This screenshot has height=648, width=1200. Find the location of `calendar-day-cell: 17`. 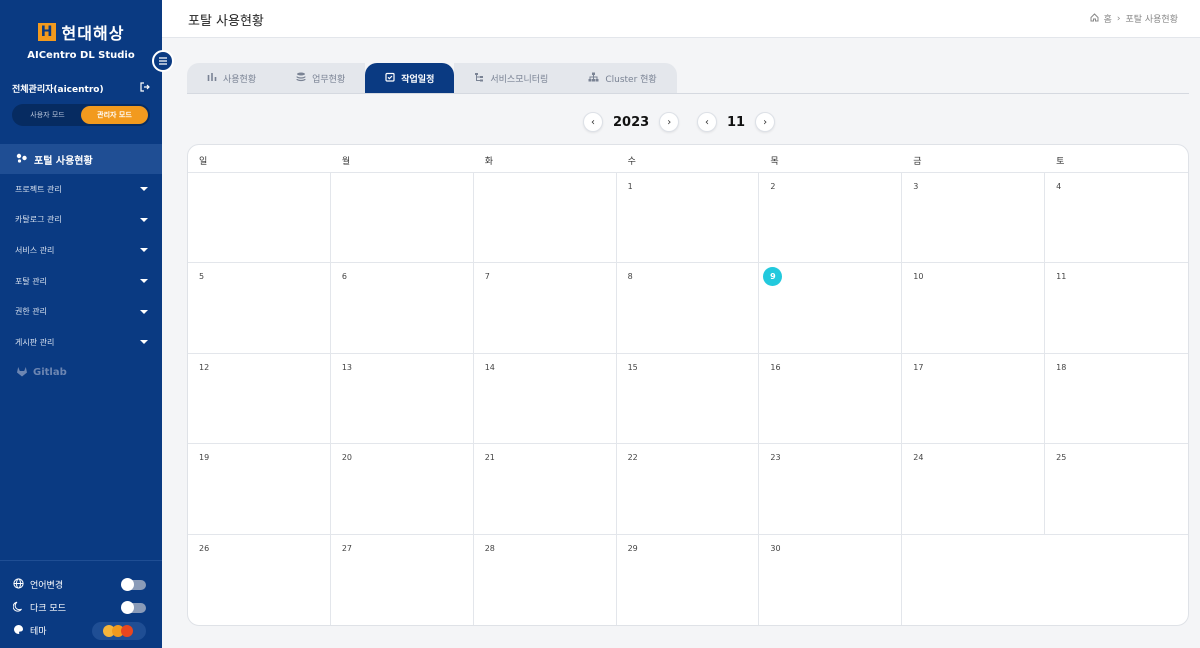

calendar-day-cell: 17 is located at coordinates (974, 399).